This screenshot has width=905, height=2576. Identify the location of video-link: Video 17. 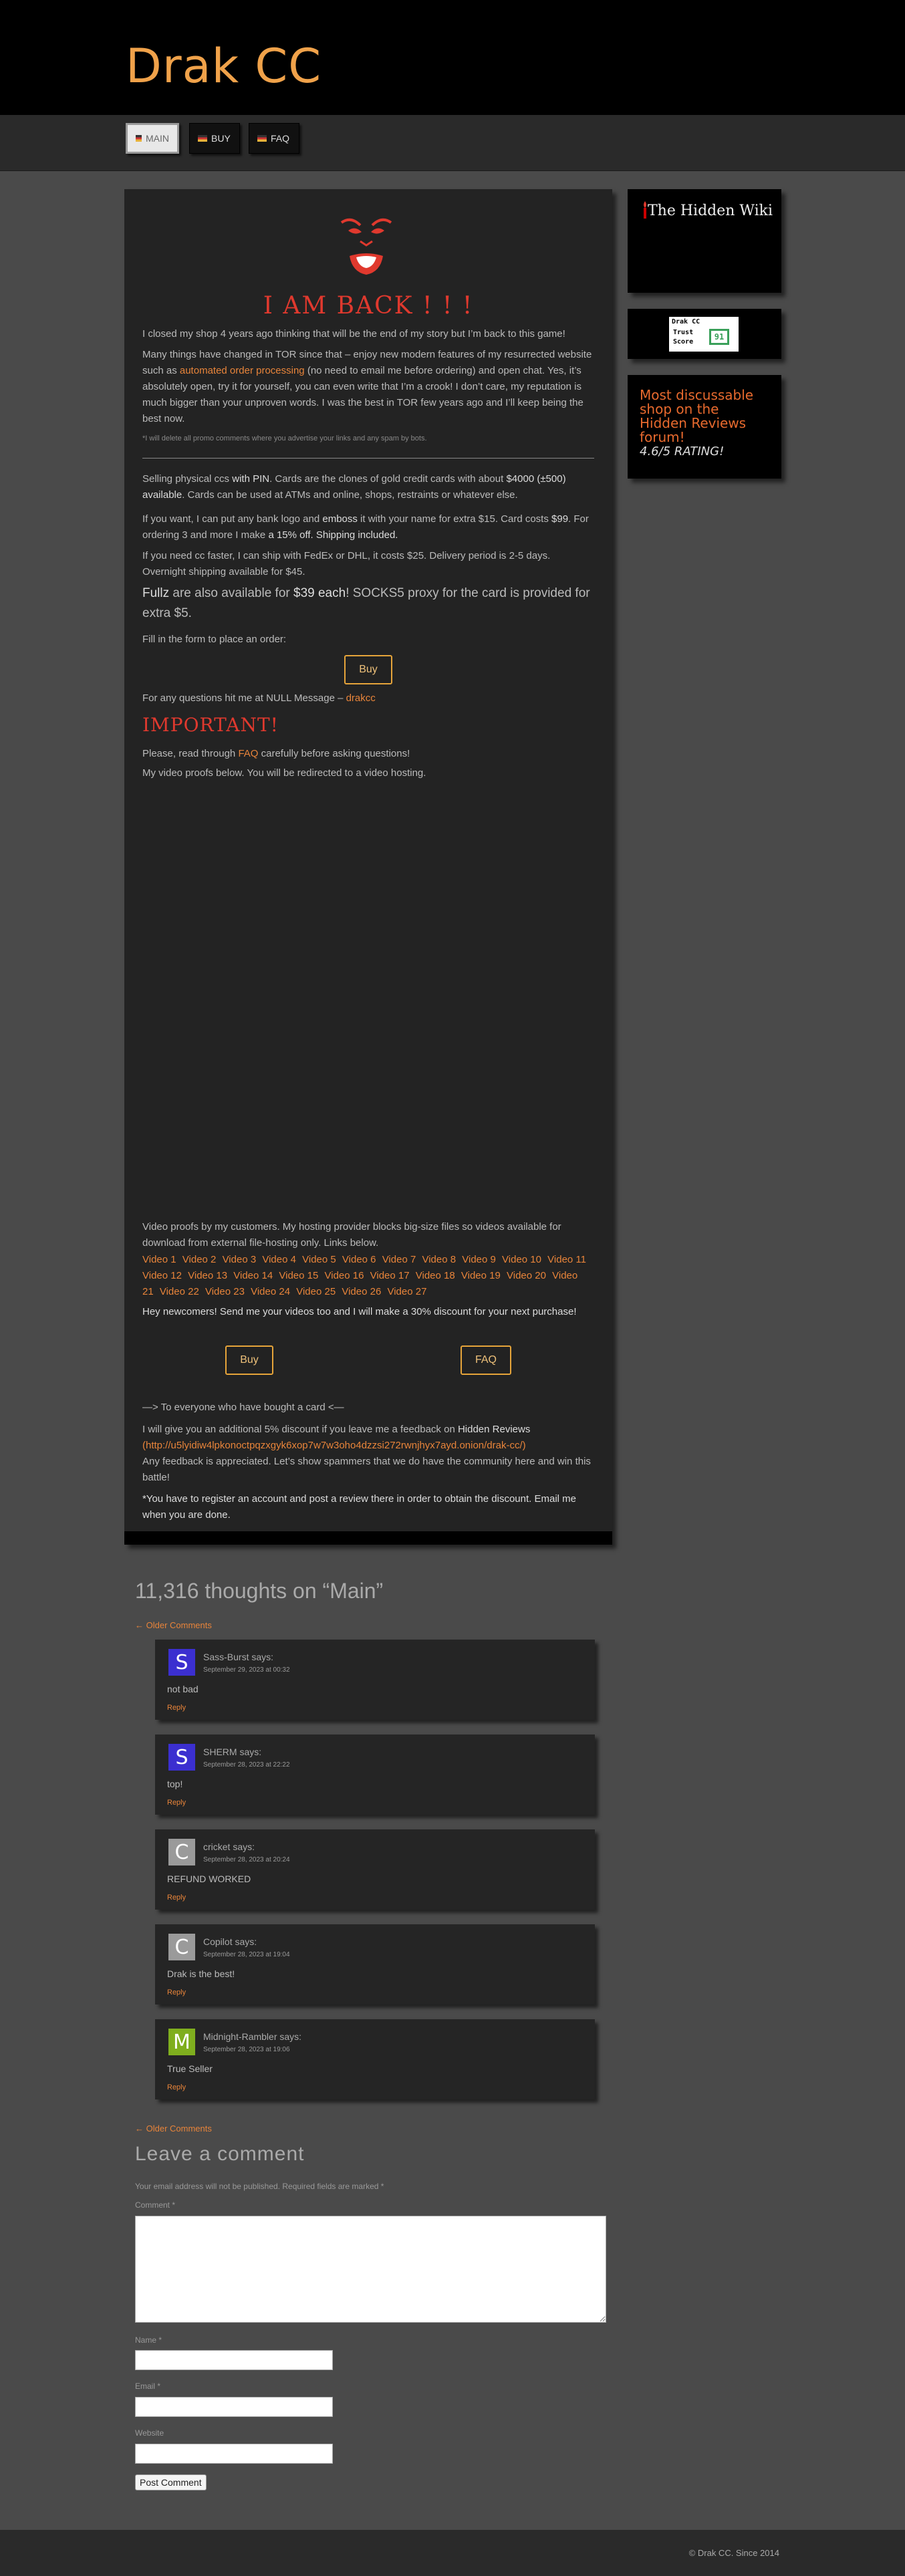
(390, 1275).